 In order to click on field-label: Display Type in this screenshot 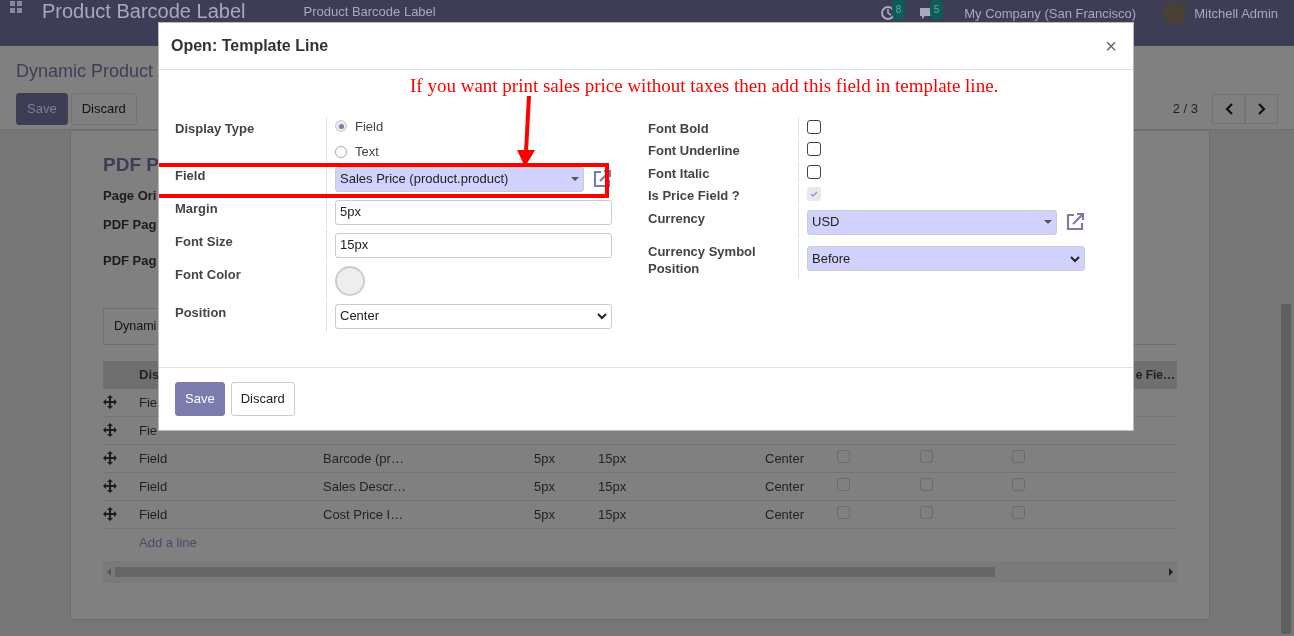, I will do `click(215, 128)`.